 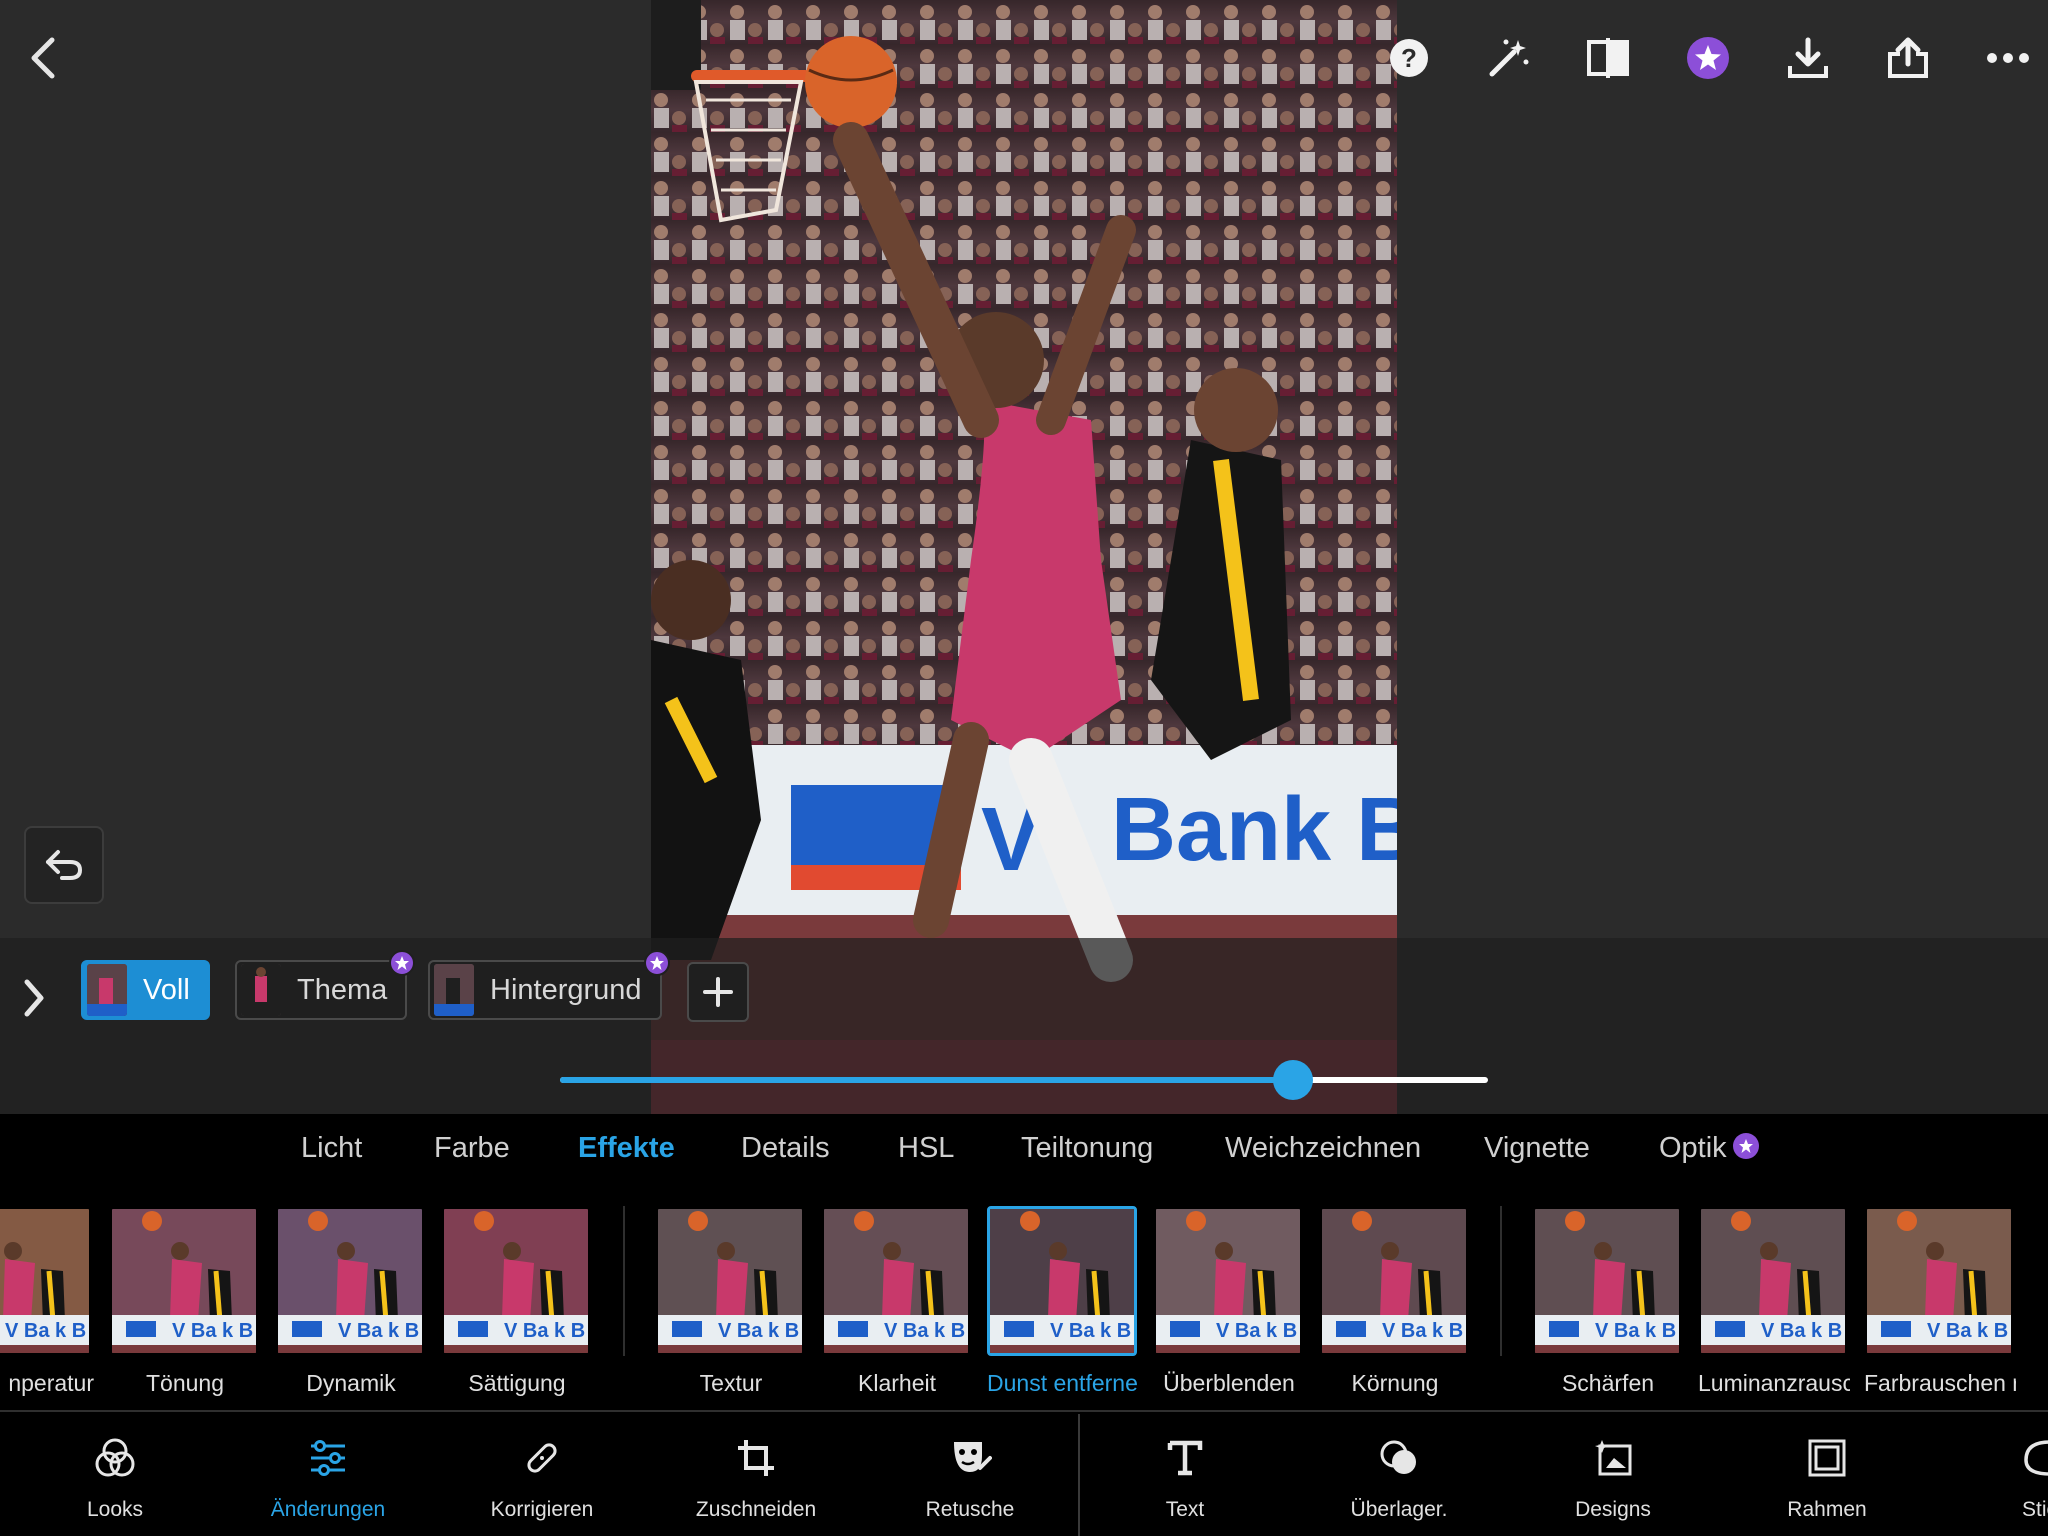 I want to click on sticker-icon, so click(x=2036, y=1458).